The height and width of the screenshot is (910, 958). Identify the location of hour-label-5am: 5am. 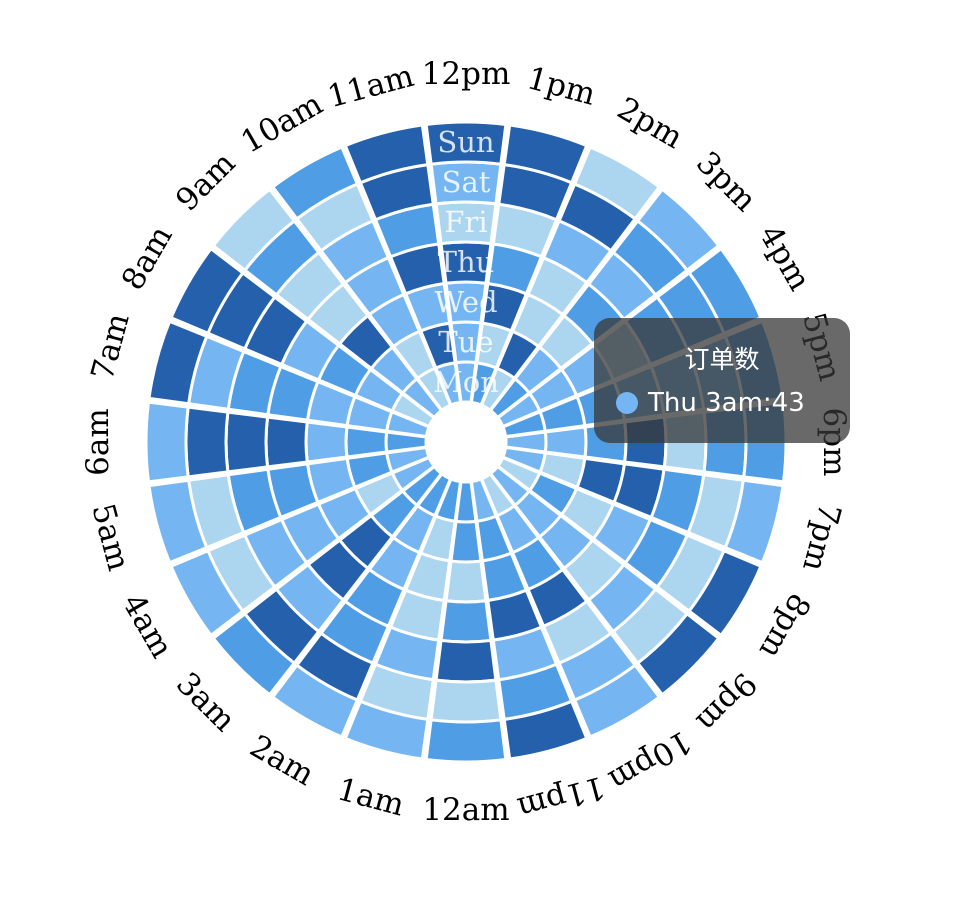
(110, 537).